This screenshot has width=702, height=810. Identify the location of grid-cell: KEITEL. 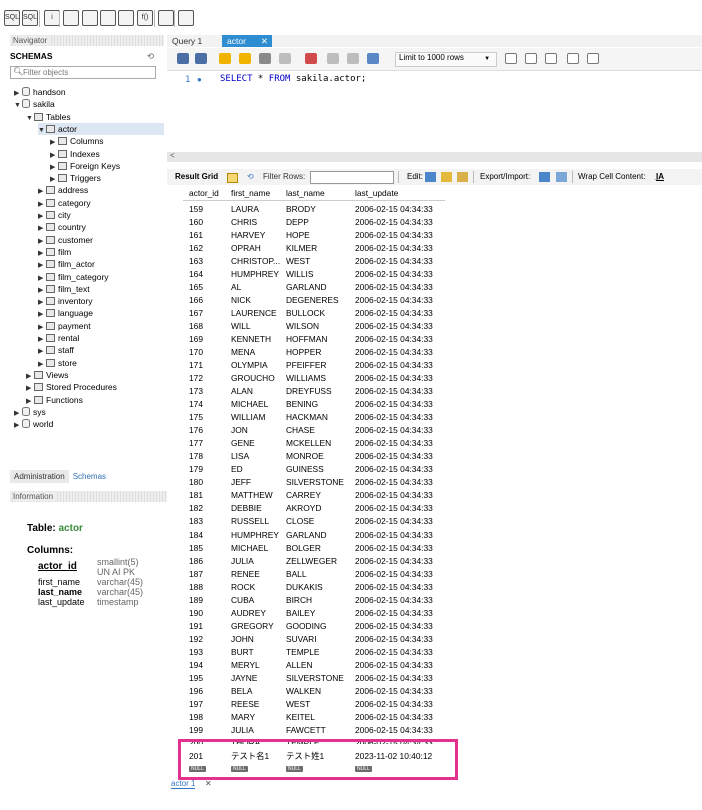
(319, 717).